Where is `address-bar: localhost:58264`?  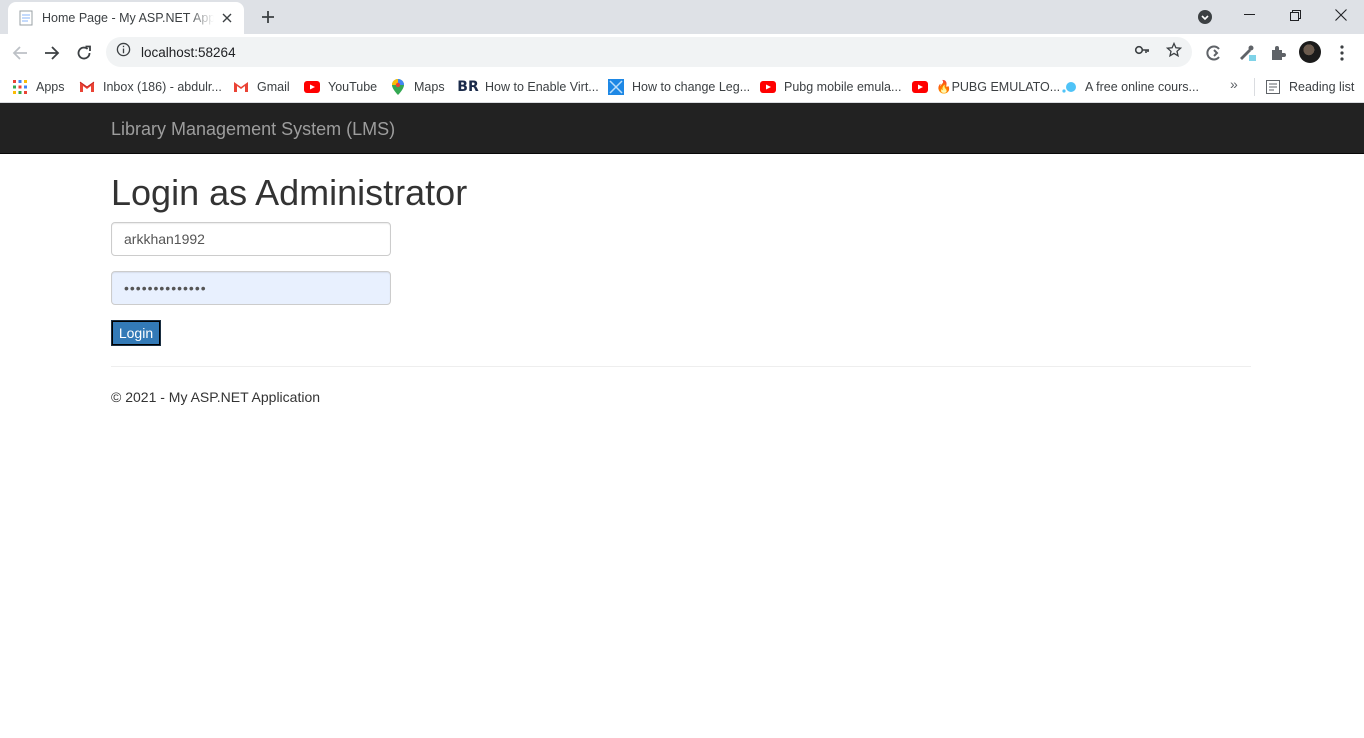 address-bar: localhost:58264 is located at coordinates (649, 52).